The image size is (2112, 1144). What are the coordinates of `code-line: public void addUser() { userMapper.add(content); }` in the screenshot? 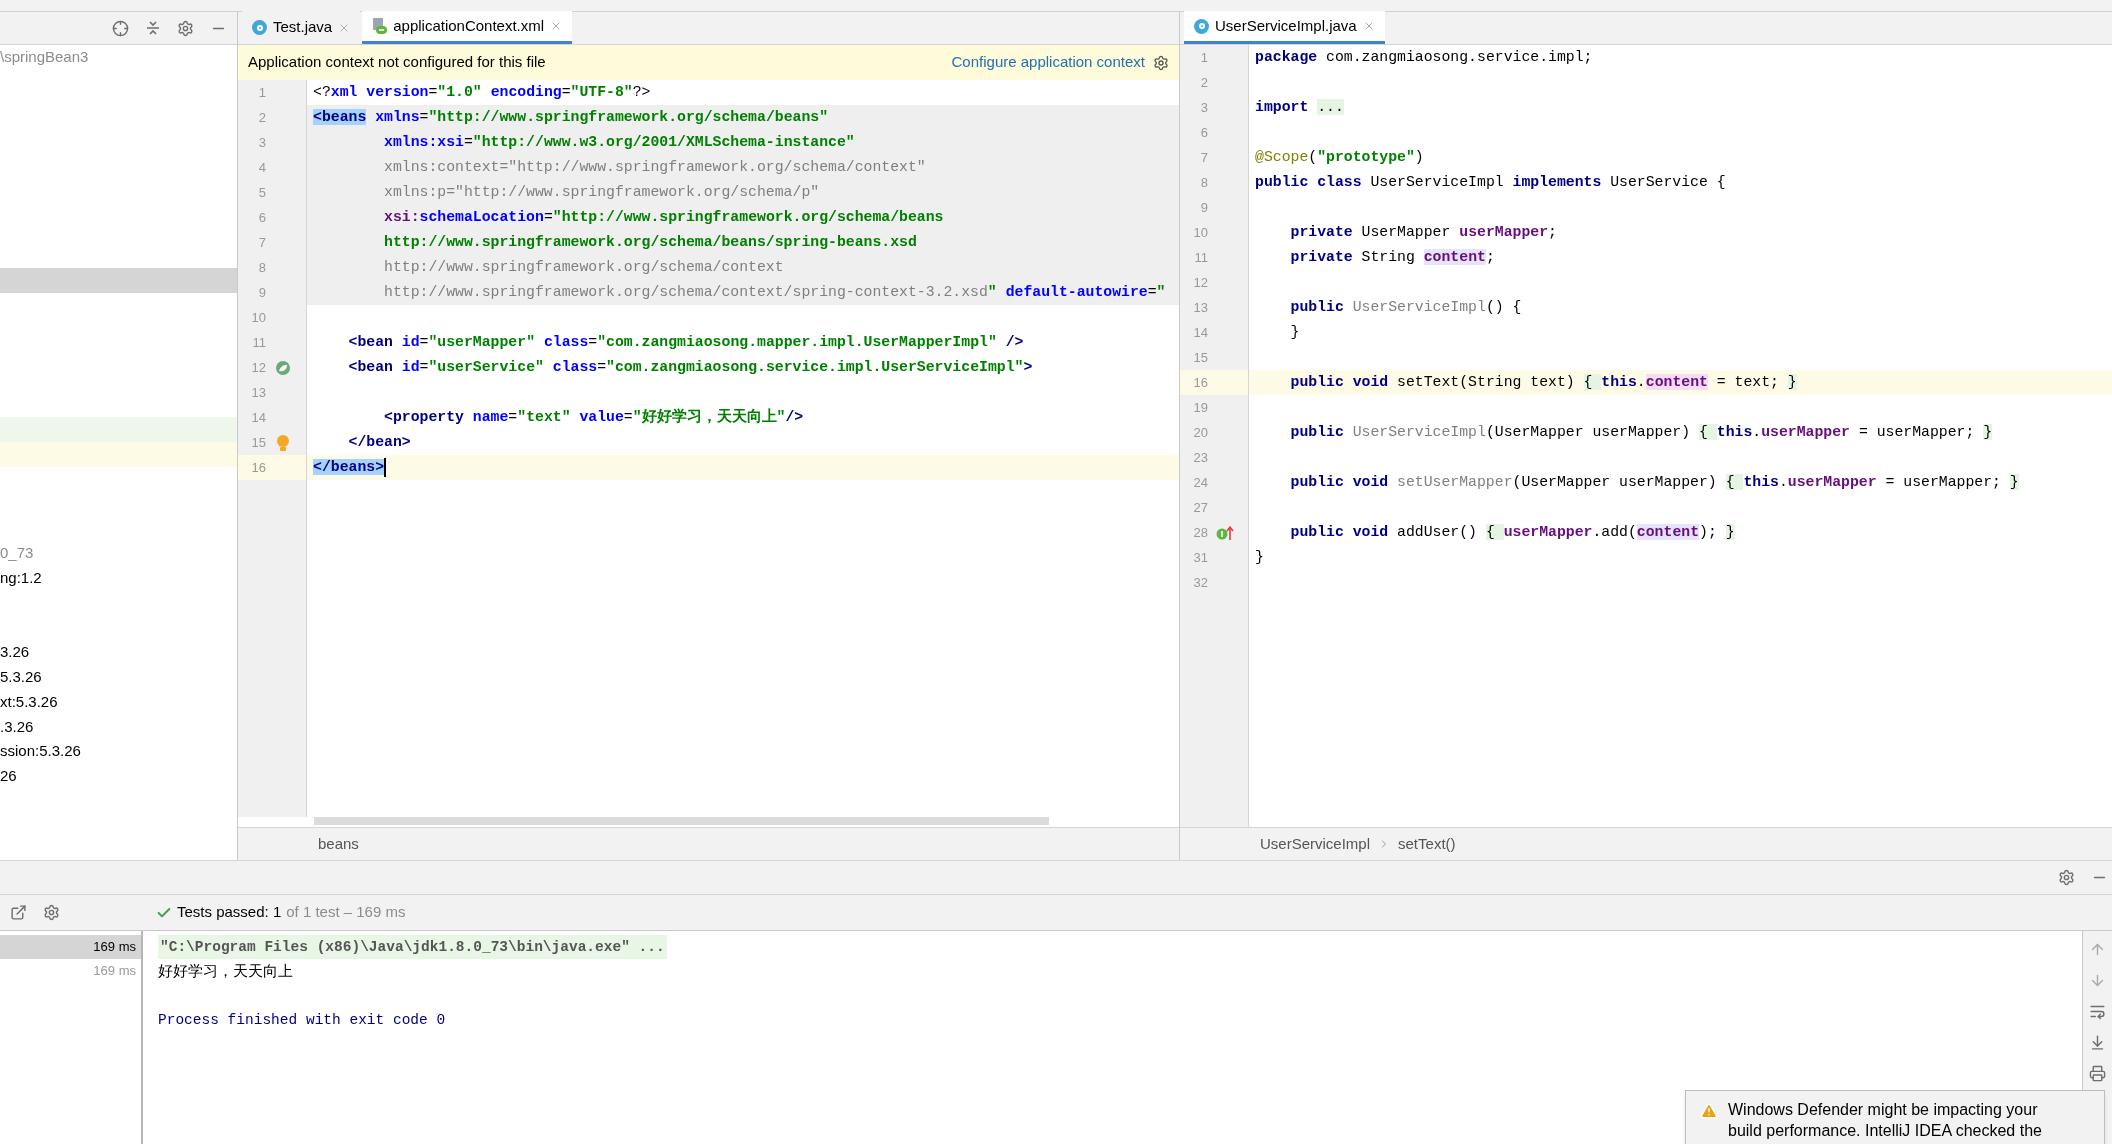 It's located at (1512, 532).